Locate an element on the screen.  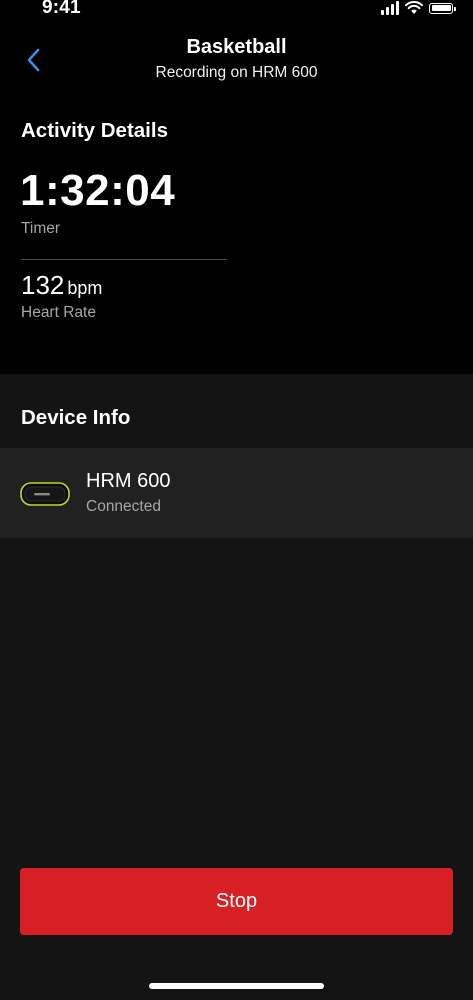
divider is located at coordinates (124, 259).